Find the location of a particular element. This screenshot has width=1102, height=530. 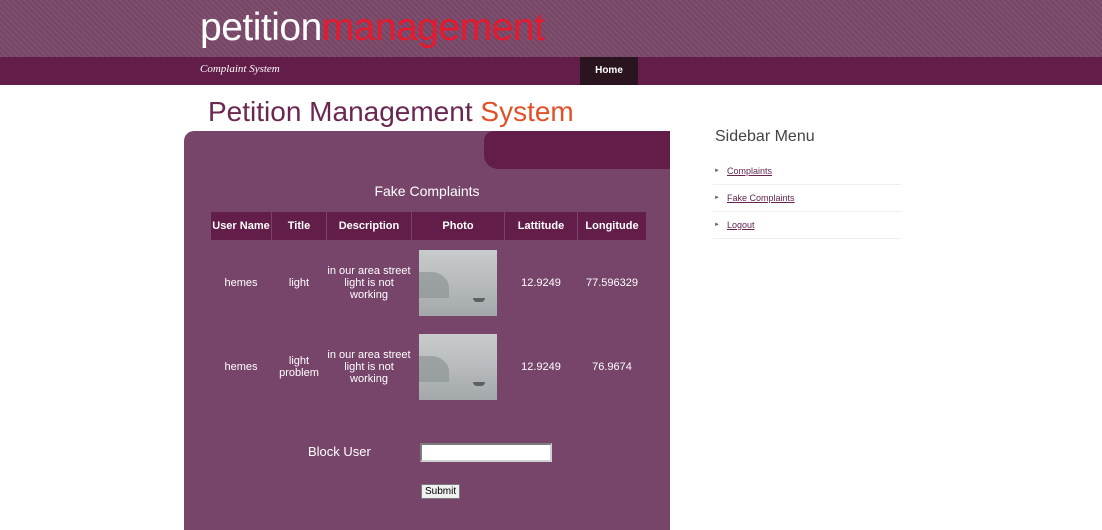

block-user-label: Block User is located at coordinates (339, 451).